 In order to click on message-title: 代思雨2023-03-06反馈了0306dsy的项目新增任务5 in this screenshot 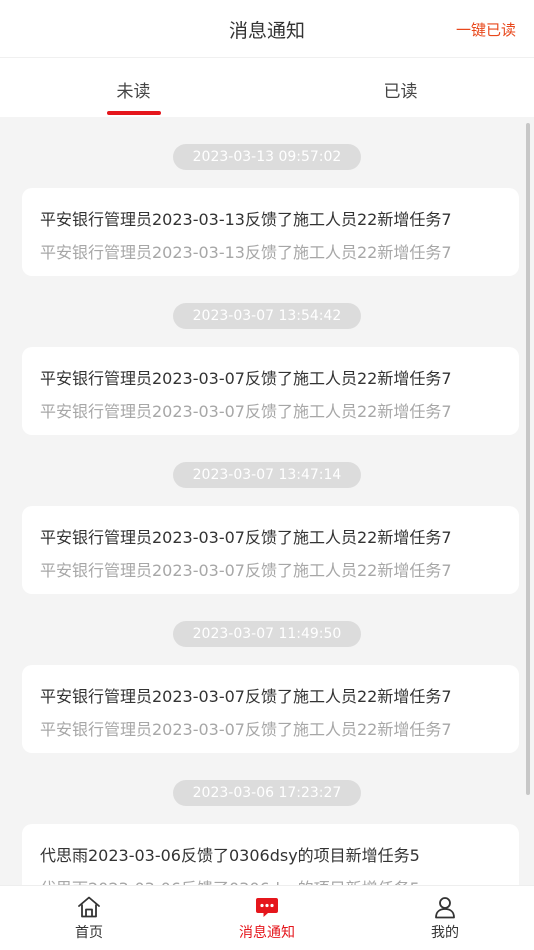, I will do `click(230, 855)`.